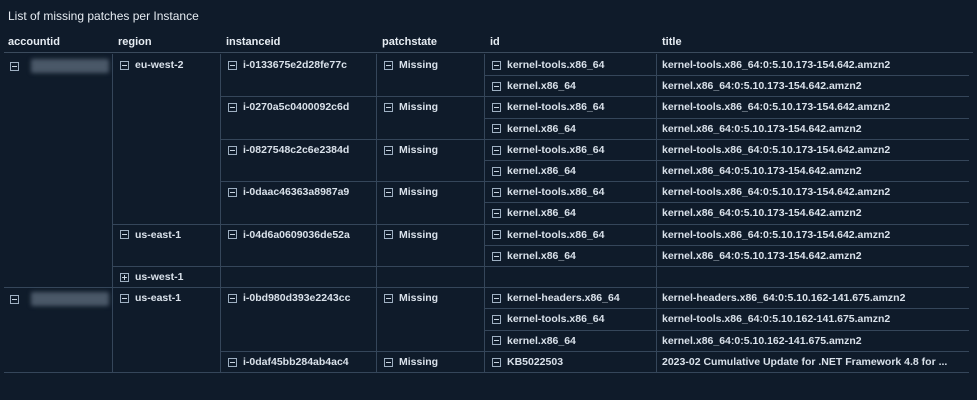  I want to click on cell-text: i-0bd980d393e2243cc, so click(297, 298).